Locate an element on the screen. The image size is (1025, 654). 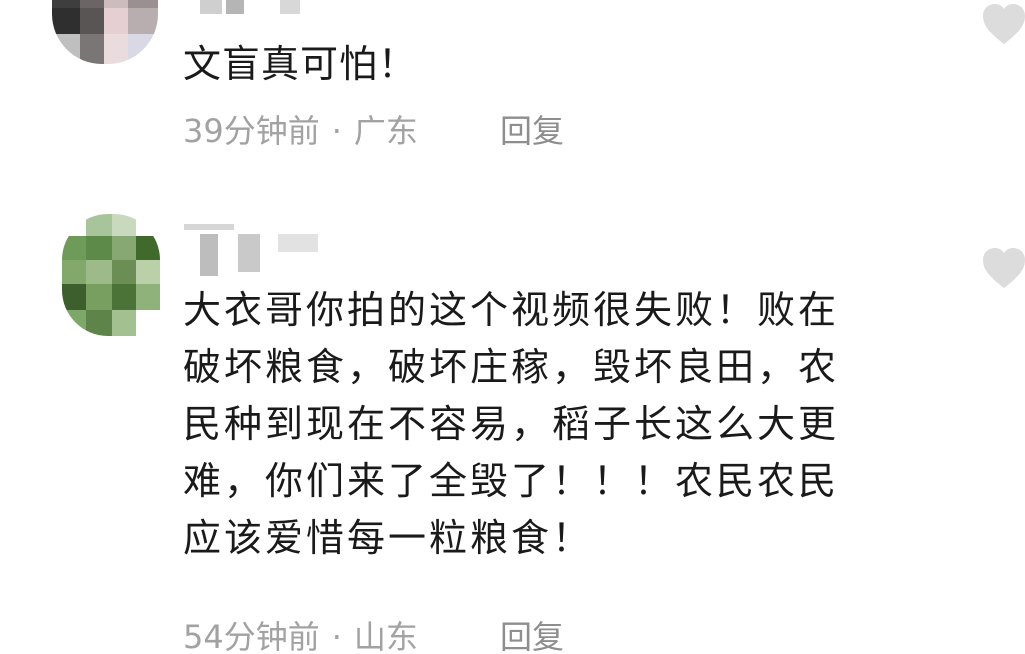
comment-text-line: 民种到现在不容易，稻子长这么大更 is located at coordinates (511, 424).